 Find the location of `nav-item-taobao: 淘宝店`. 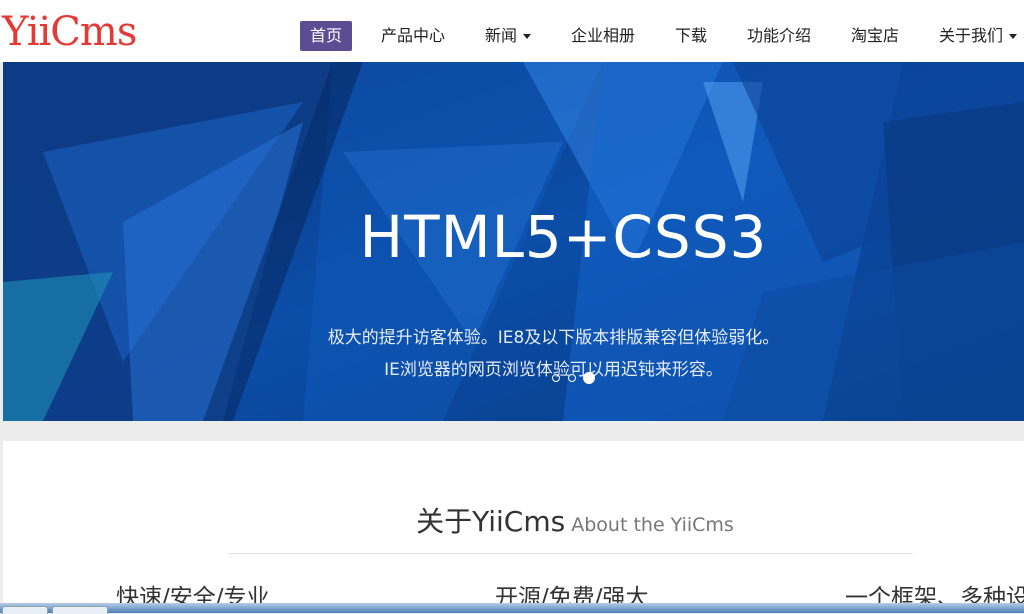

nav-item-taobao: 淘宝店 is located at coordinates (875, 36).